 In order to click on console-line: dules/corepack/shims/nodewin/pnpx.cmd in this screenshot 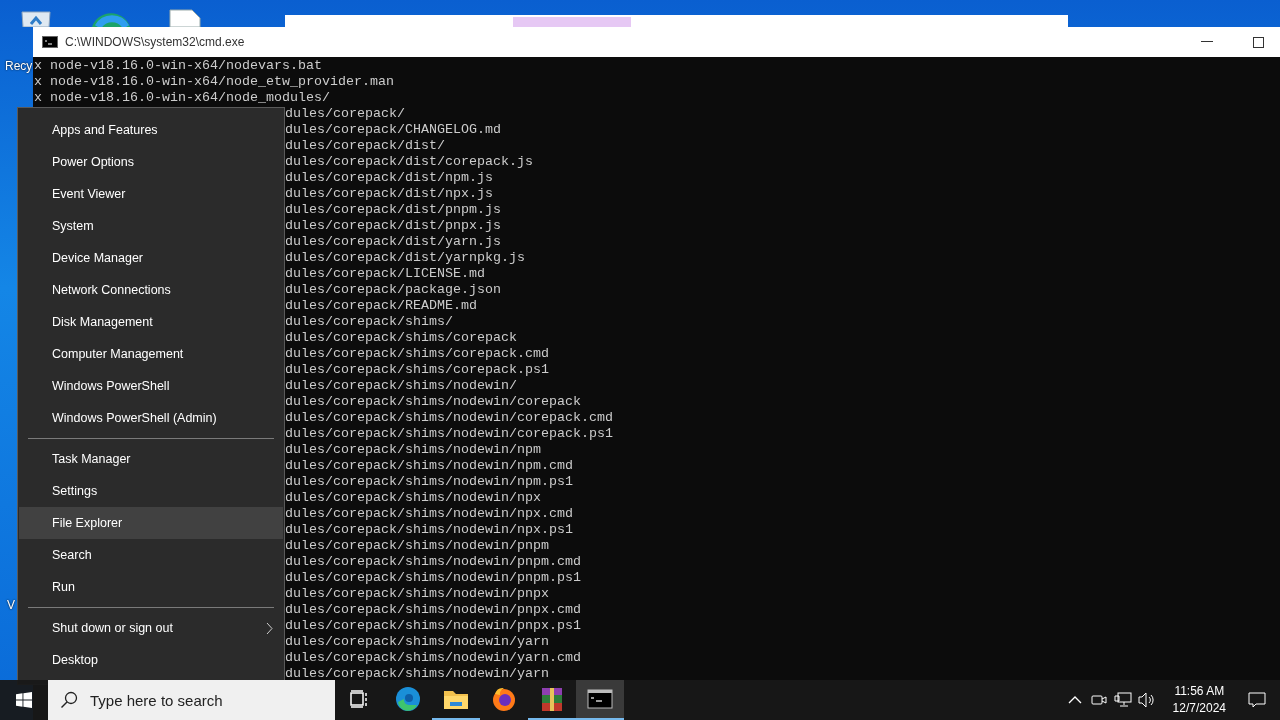, I will do `click(433, 610)`.